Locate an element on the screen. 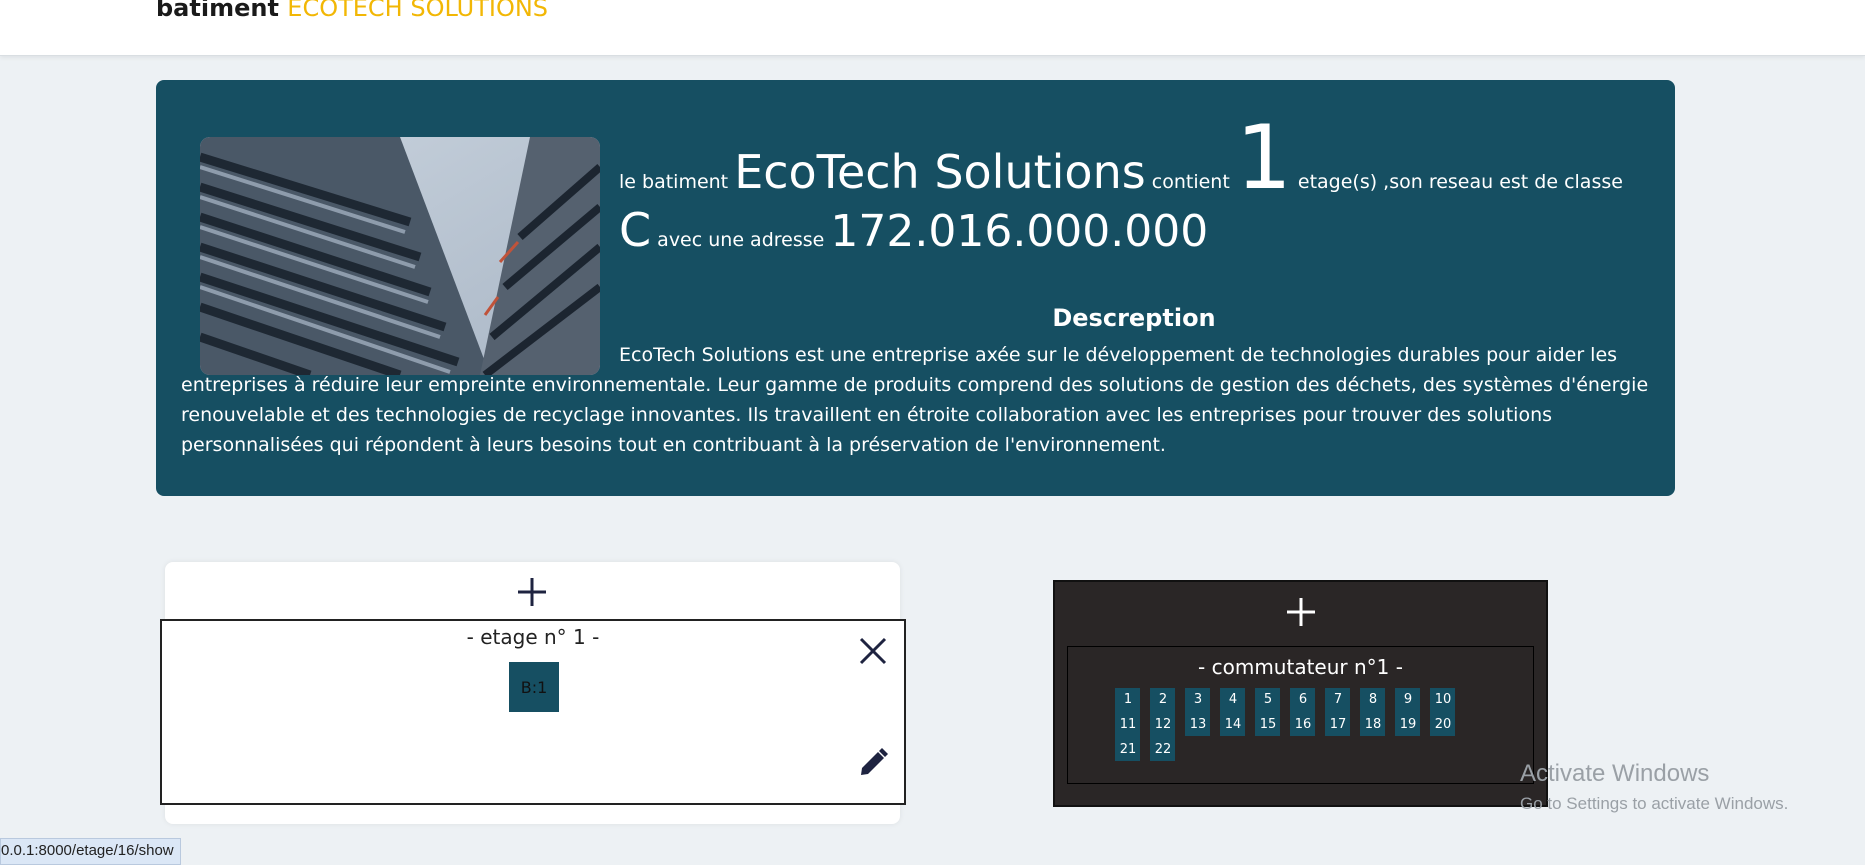  switch-port-2: 2 is located at coordinates (1163, 699).